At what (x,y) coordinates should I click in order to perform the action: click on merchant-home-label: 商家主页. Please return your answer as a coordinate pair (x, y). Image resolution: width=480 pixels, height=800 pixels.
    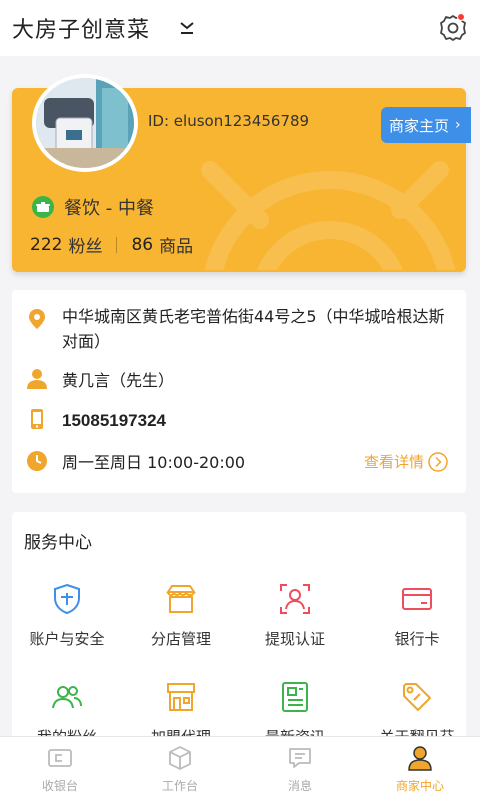
    Looking at the image, I should click on (419, 125).